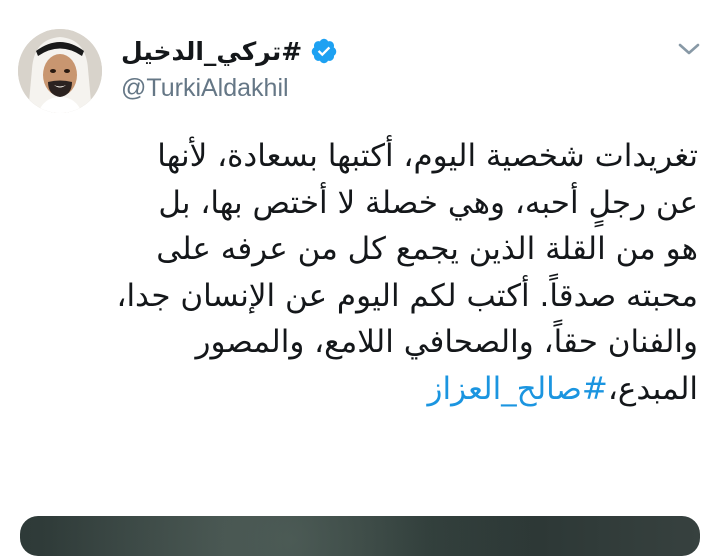 This screenshot has width=720, height=556. I want to click on author-name-row: #تركي_الدخيل, so click(229, 51).